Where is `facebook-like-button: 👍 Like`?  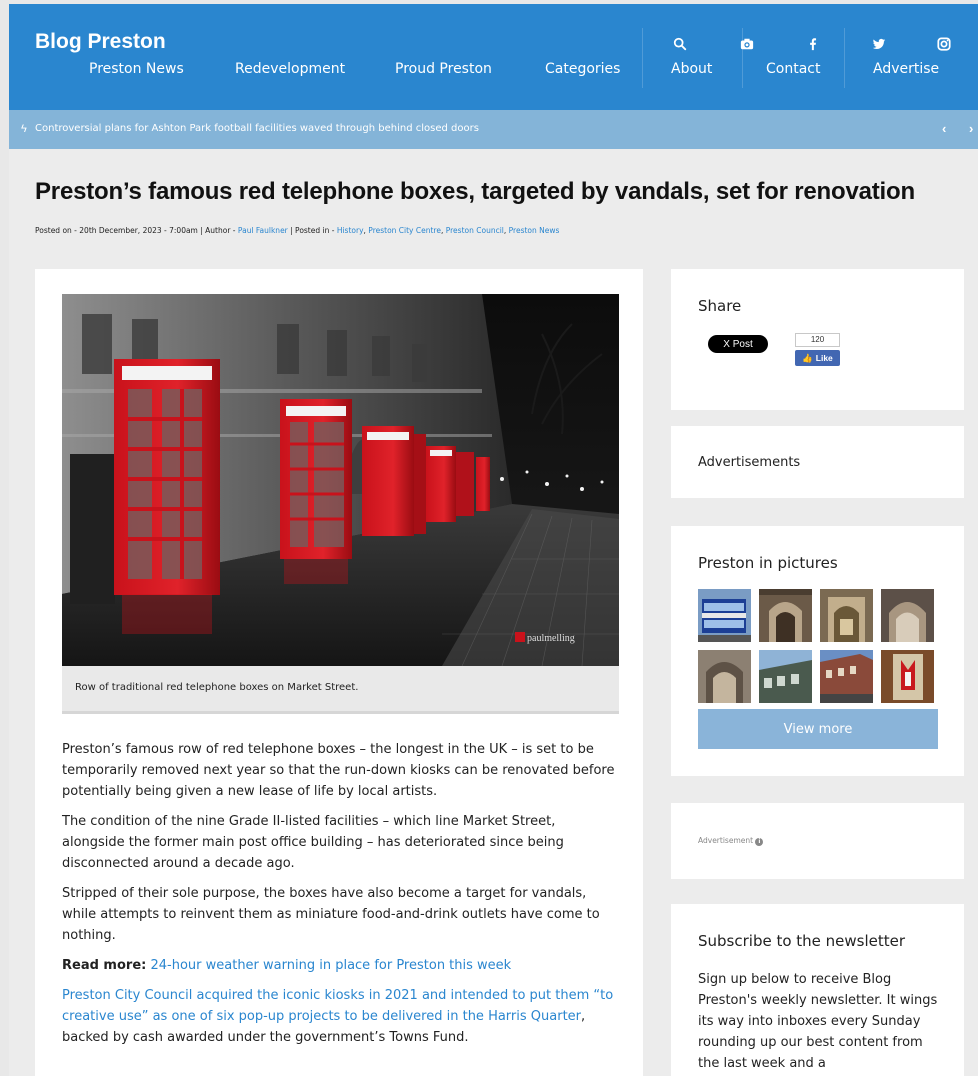 facebook-like-button: 👍 Like is located at coordinates (817, 358).